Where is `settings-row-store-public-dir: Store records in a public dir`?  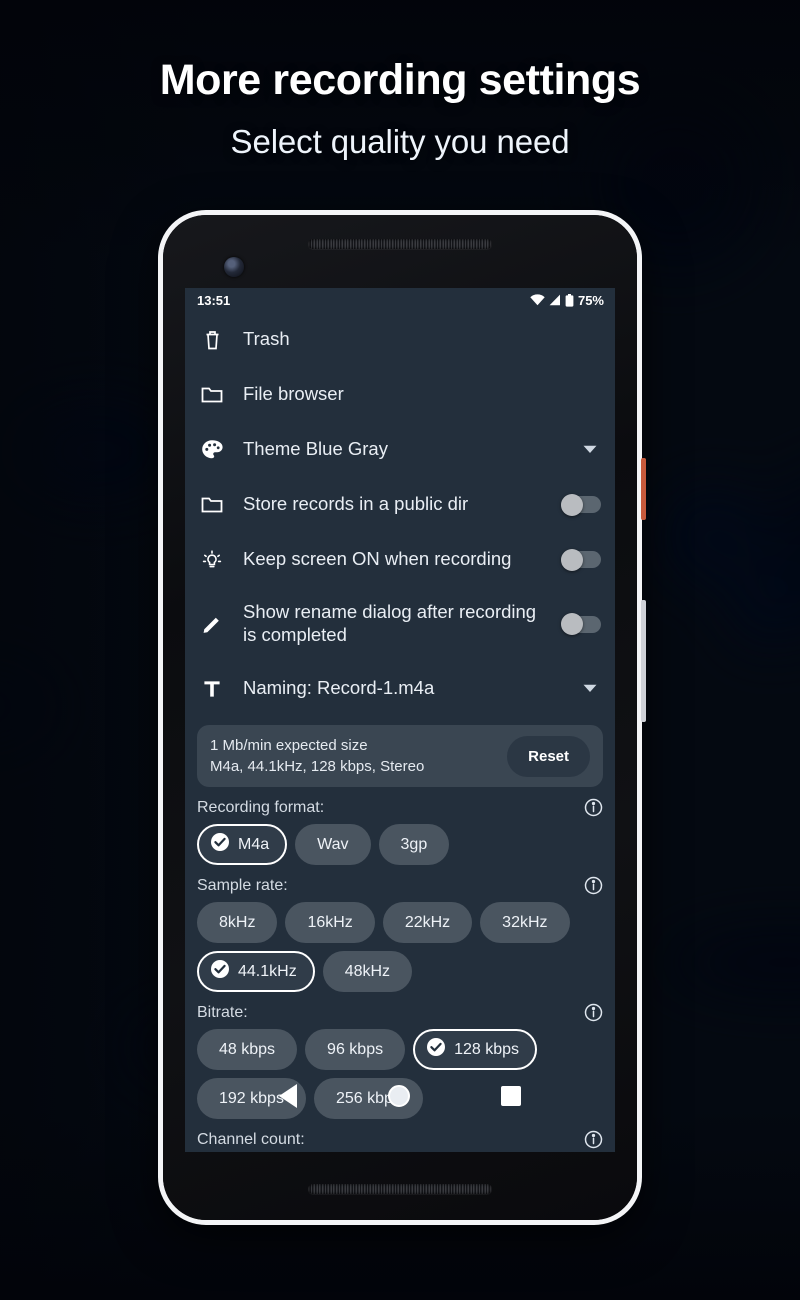
settings-row-store-public-dir: Store records in a public dir is located at coordinates (400, 504).